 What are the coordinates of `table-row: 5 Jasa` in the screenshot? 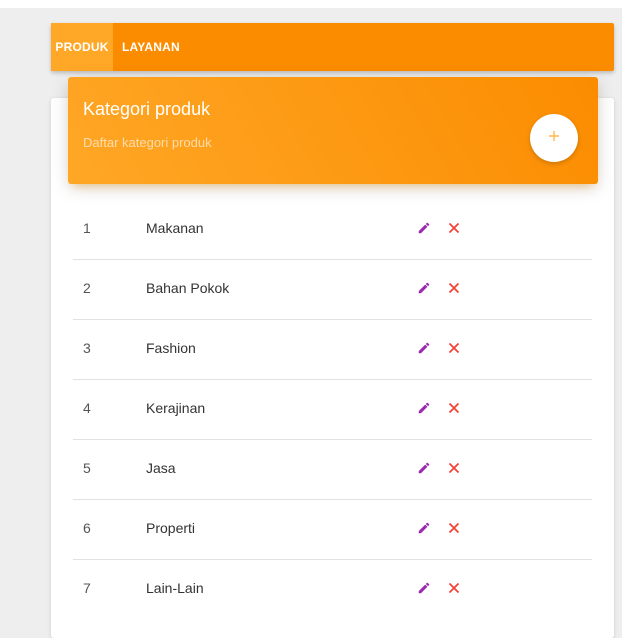 It's located at (332, 470).